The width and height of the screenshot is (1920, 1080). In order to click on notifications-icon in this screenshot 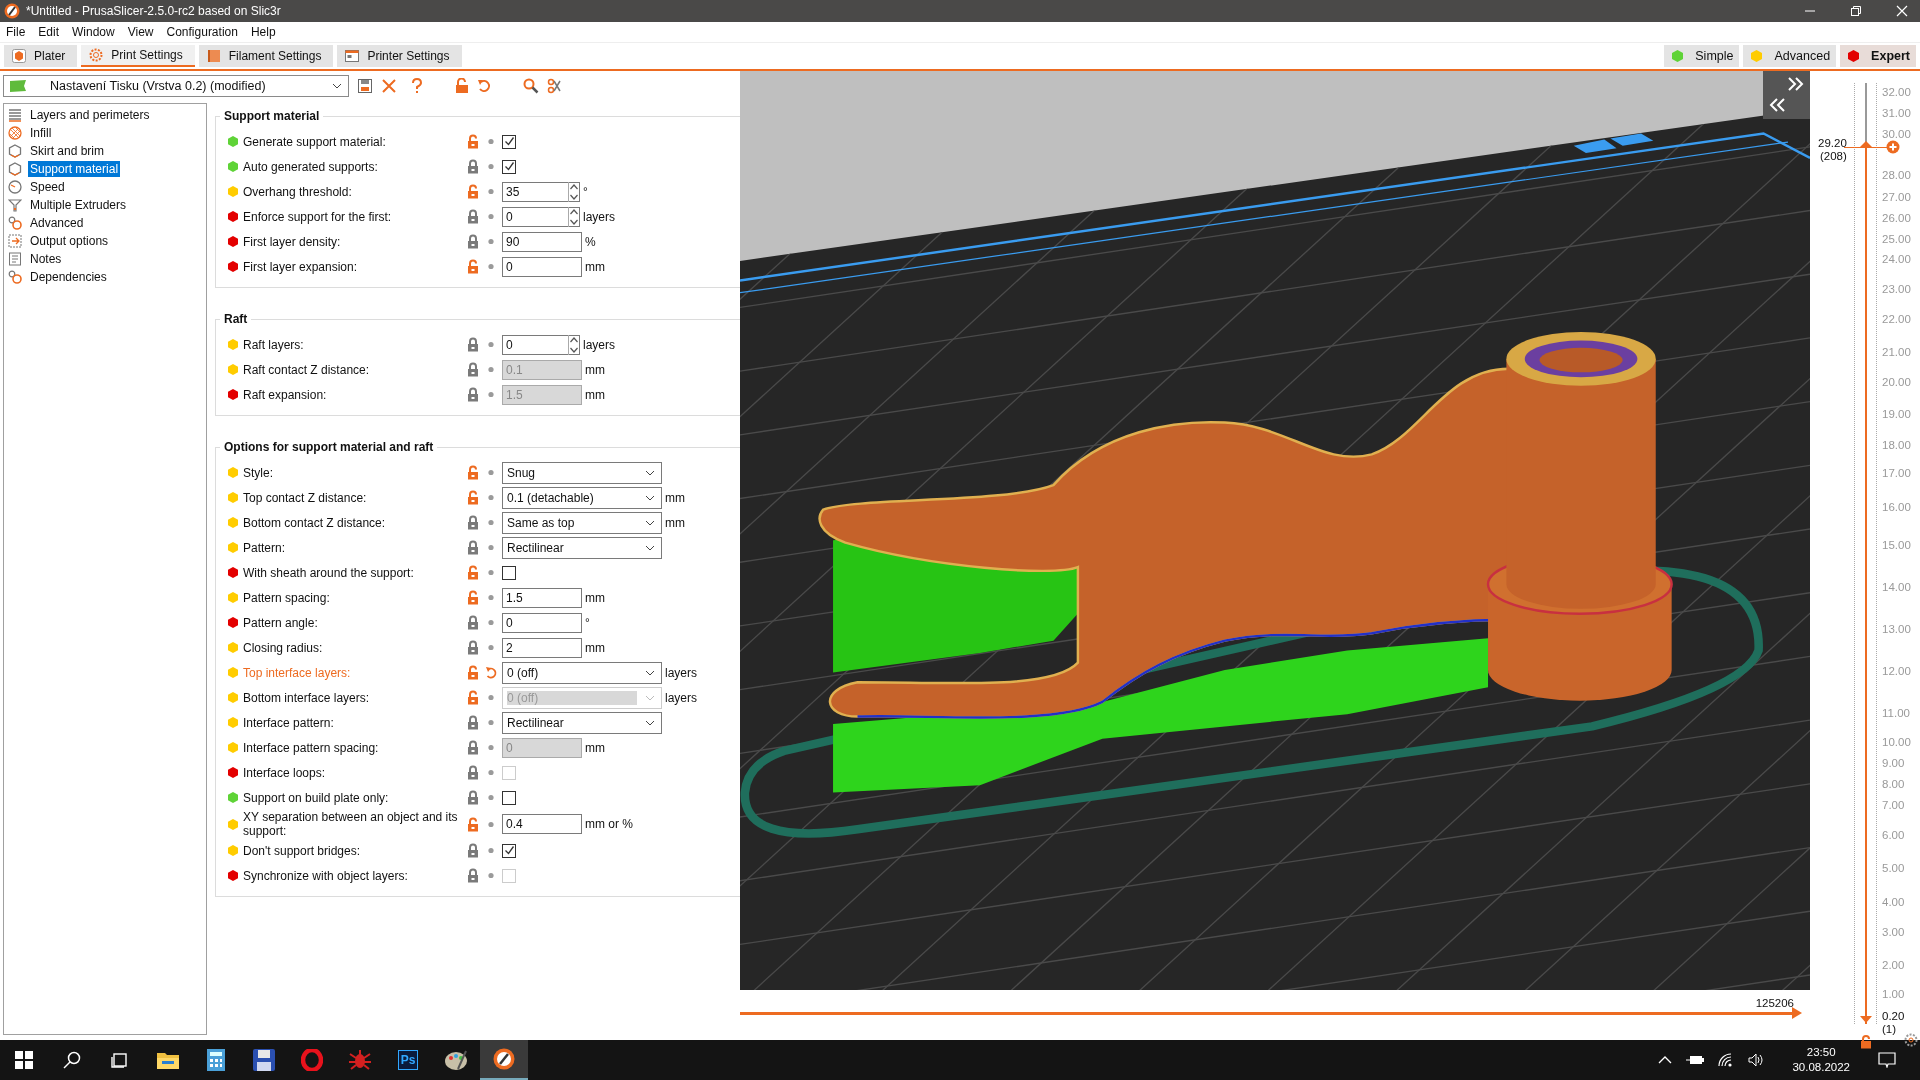, I will do `click(1887, 1060)`.